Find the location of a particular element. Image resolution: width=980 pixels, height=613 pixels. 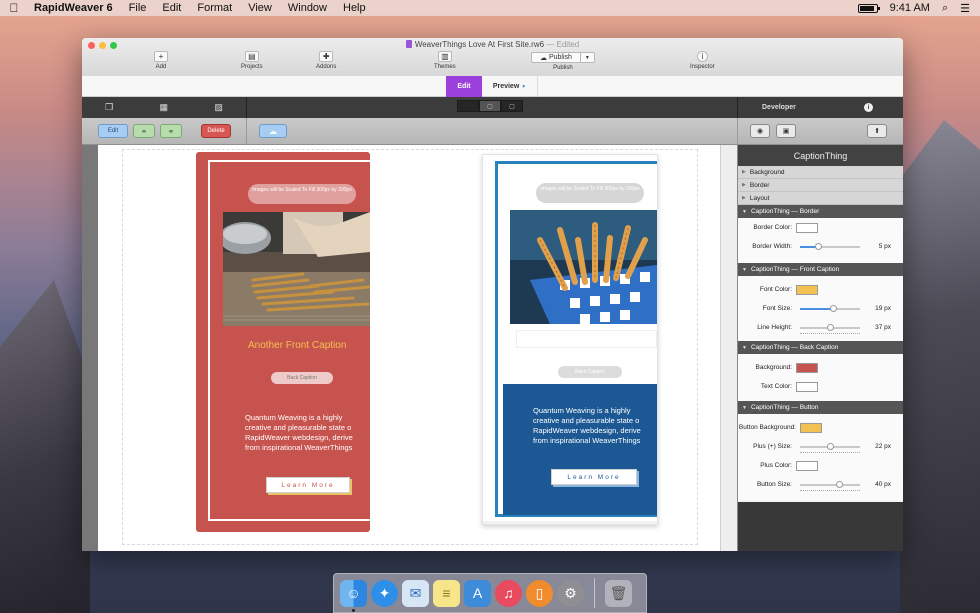

front-caption-section-header: ▼ CaptionThing — Front Caption is located at coordinates (820, 269).